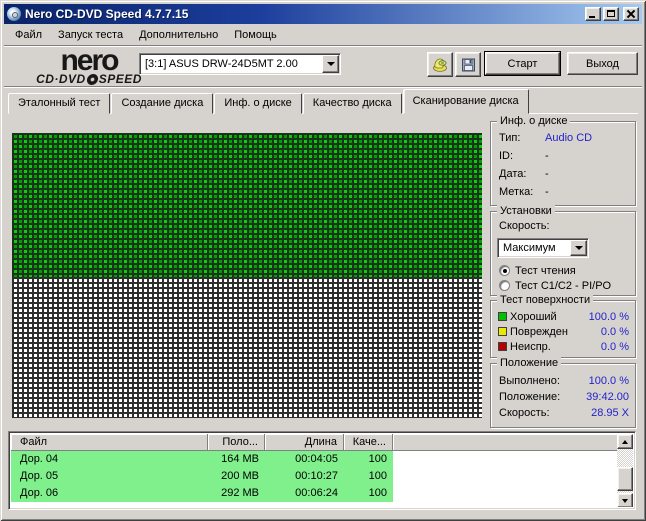 The width and height of the screenshot is (646, 521). I want to click on maximize-button, so click(611, 14).